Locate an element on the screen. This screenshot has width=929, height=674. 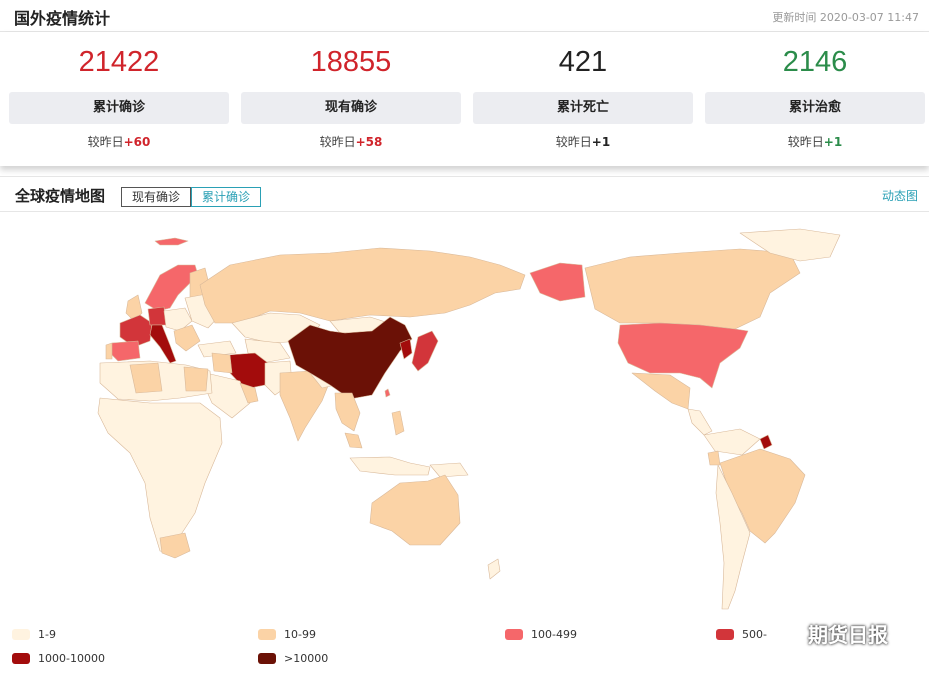
legend-item-500: 500- is located at coordinates (741, 634).